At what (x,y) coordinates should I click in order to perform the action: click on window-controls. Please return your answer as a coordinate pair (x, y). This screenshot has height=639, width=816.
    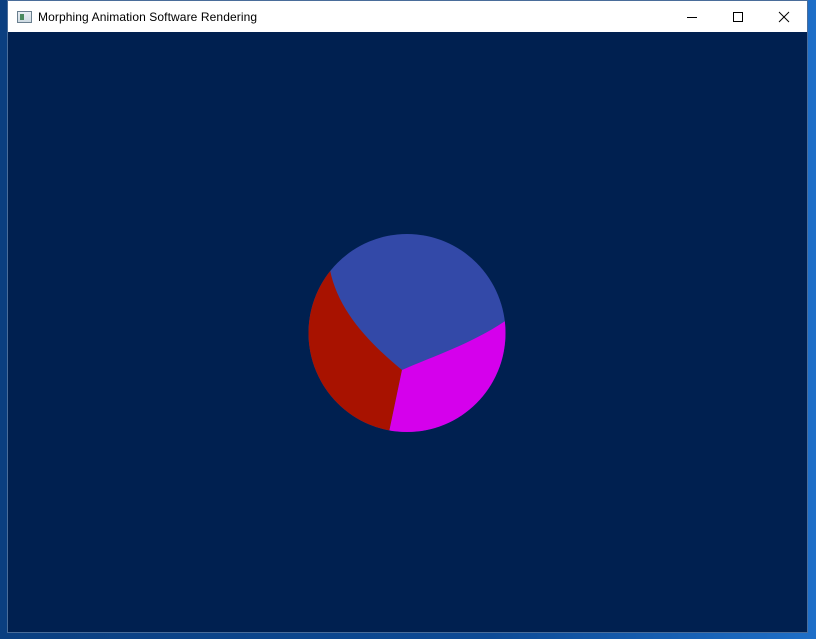
    Looking at the image, I should click on (738, 16).